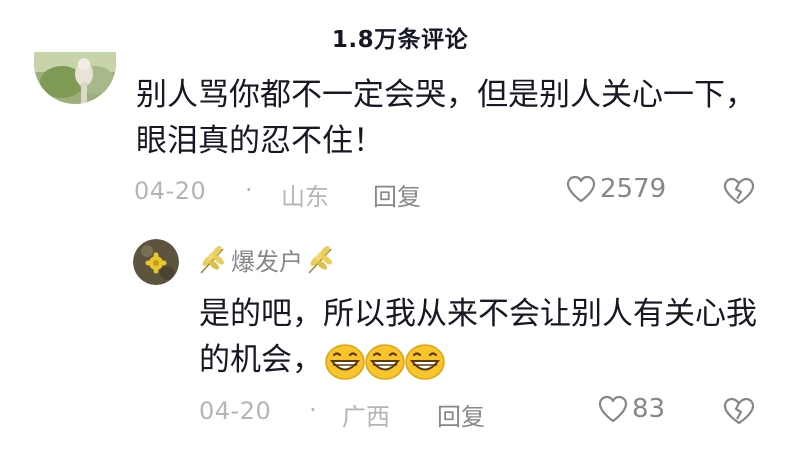 The width and height of the screenshot is (800, 450). I want to click on reply-avatar, so click(156, 262).